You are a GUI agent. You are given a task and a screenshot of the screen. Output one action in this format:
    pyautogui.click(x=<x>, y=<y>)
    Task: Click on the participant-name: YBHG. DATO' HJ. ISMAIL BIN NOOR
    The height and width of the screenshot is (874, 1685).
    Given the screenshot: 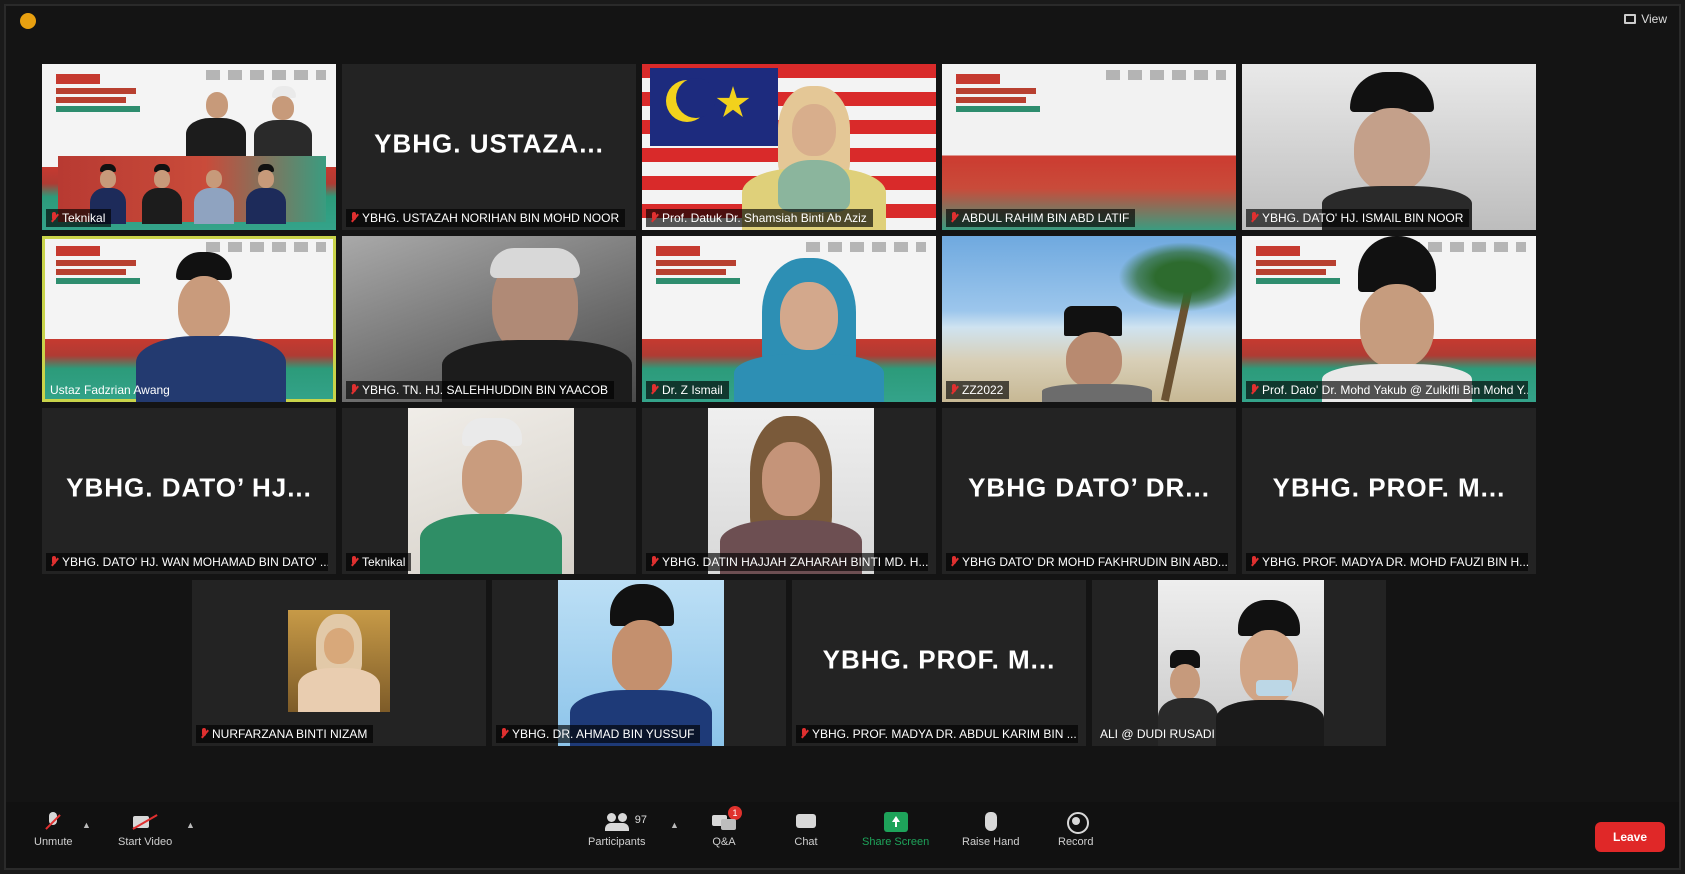 What is the action you would take?
    pyautogui.click(x=1358, y=218)
    